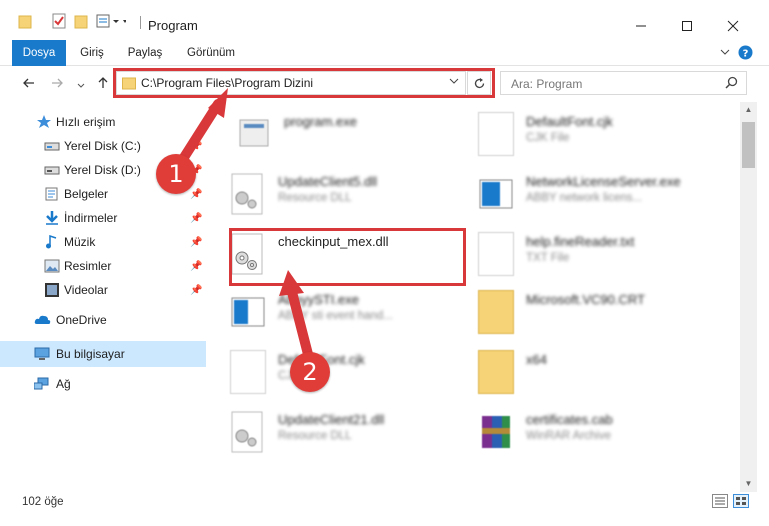 The width and height of the screenshot is (769, 526). Describe the element at coordinates (384, 509) in the screenshot. I see `status-bar: 102 öğe` at that location.